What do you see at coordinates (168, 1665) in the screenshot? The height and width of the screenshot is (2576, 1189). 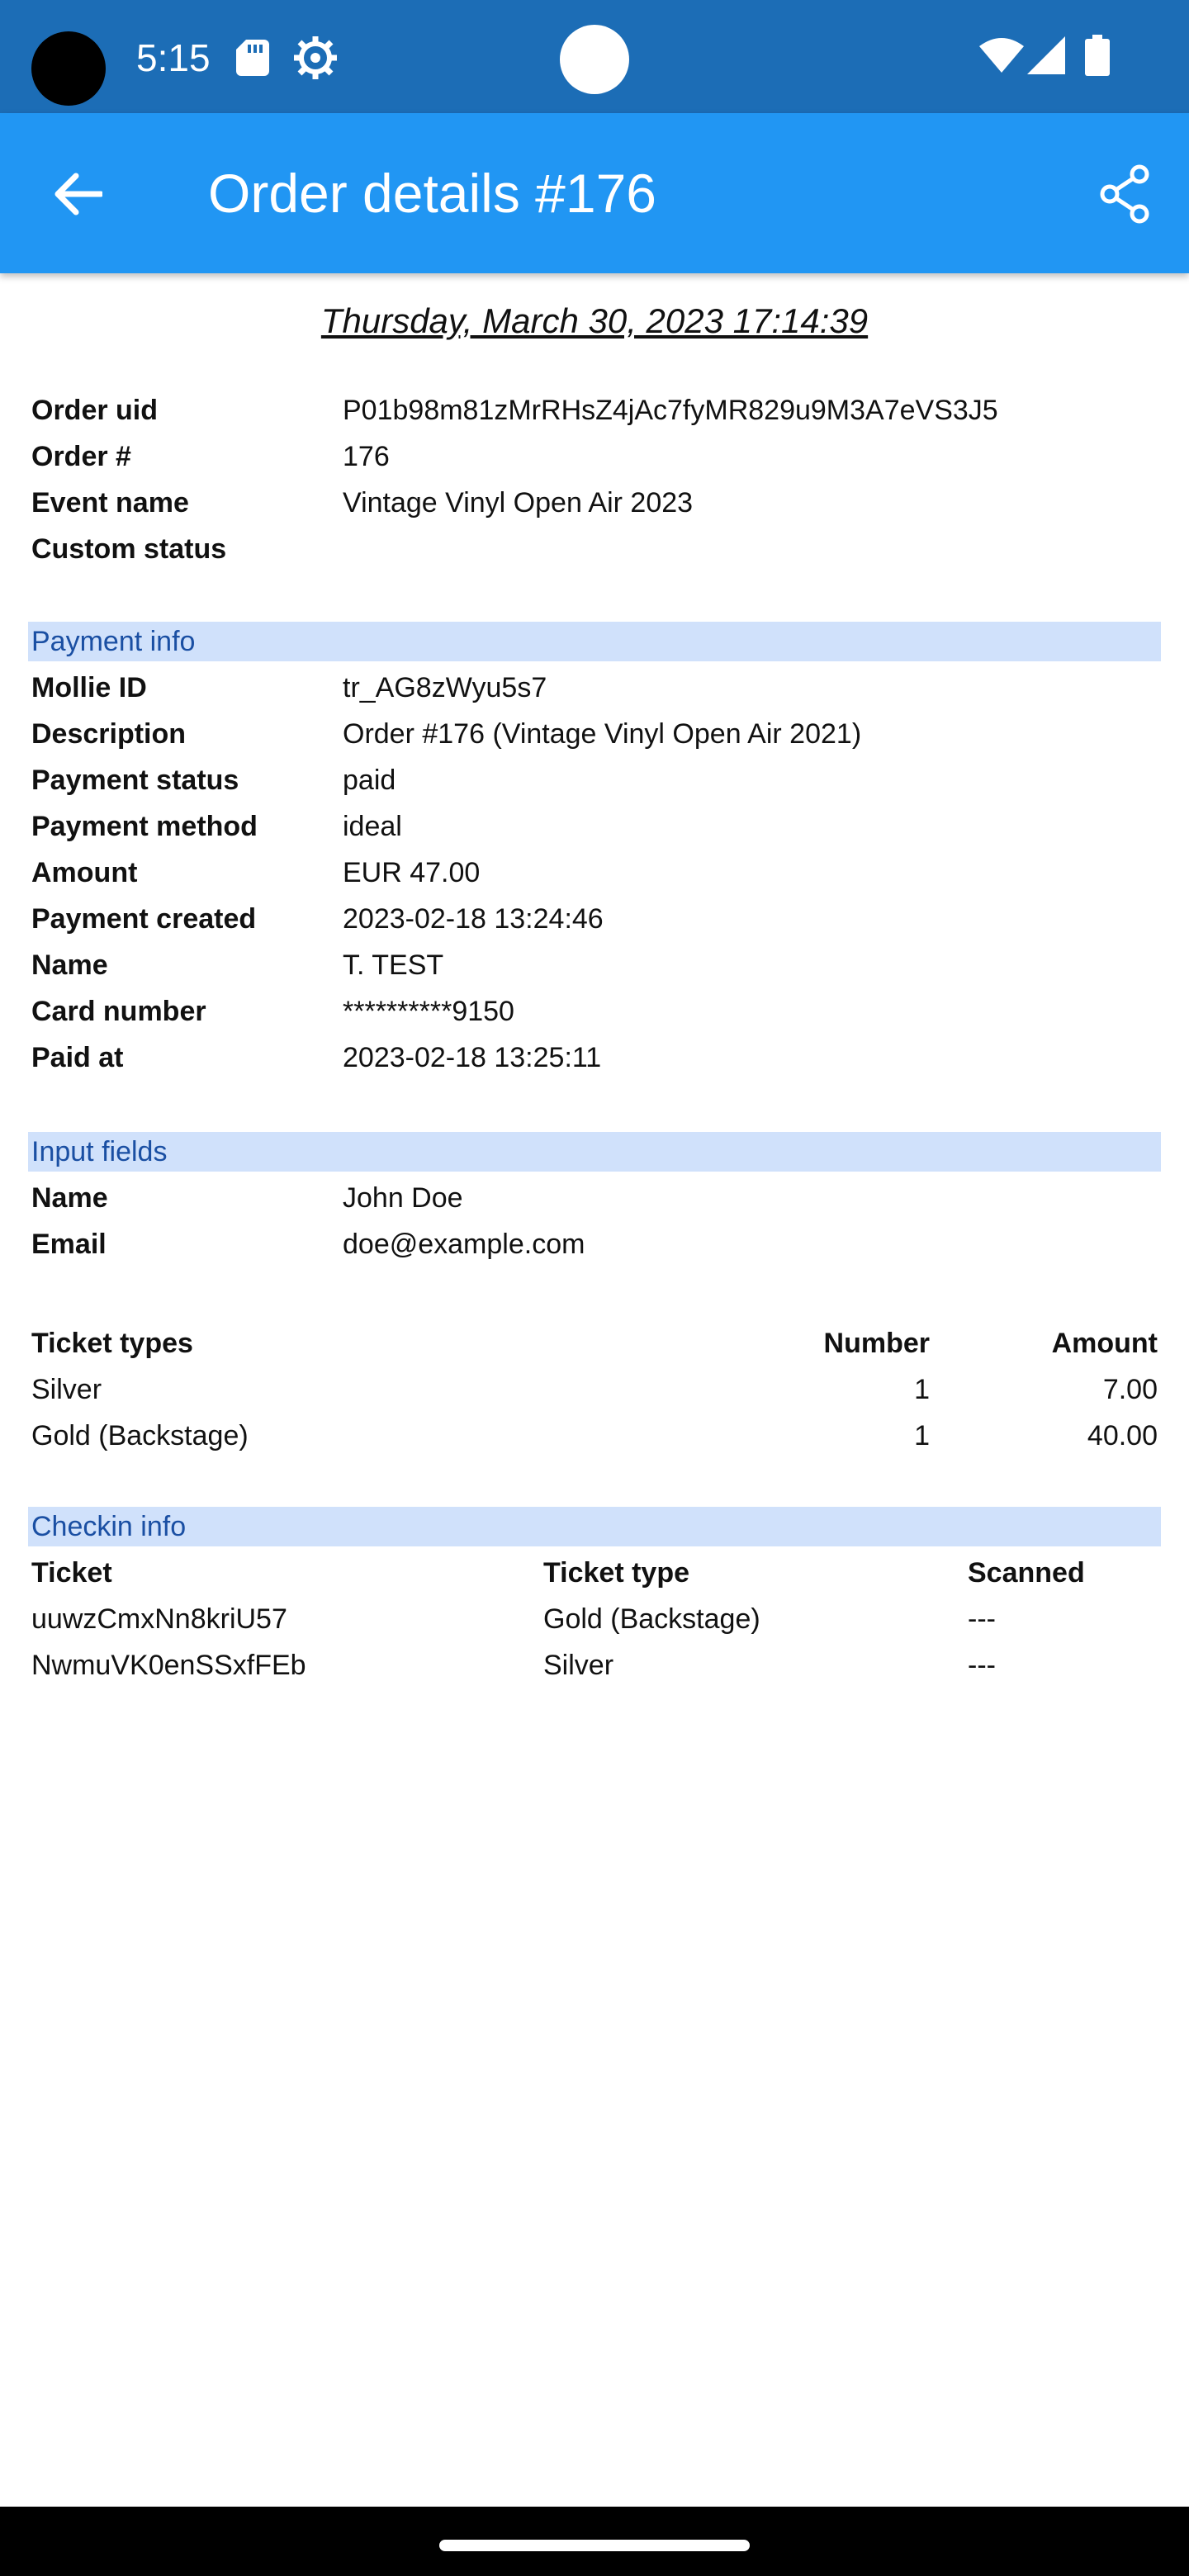 I see `ticket-code: NwmuVK0enSSxfFEb` at bounding box center [168, 1665].